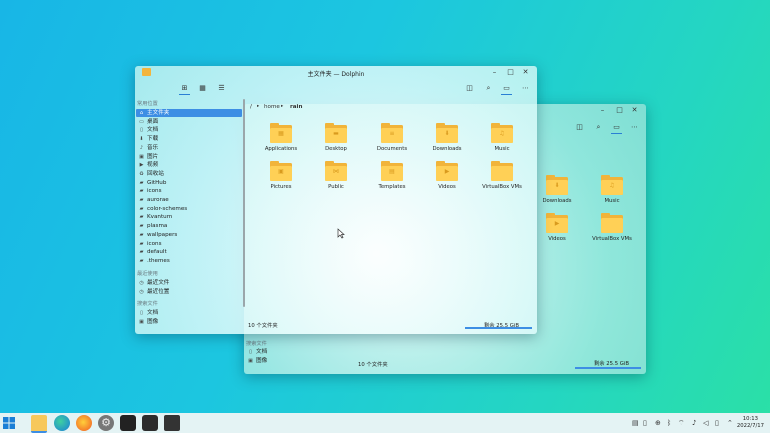 This screenshot has height=433, width=770. I want to click on sidebar-item-documents: ▯ 文档, so click(295, 352).